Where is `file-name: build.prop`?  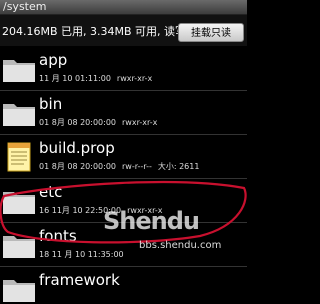 file-name: build.prop is located at coordinates (77, 148).